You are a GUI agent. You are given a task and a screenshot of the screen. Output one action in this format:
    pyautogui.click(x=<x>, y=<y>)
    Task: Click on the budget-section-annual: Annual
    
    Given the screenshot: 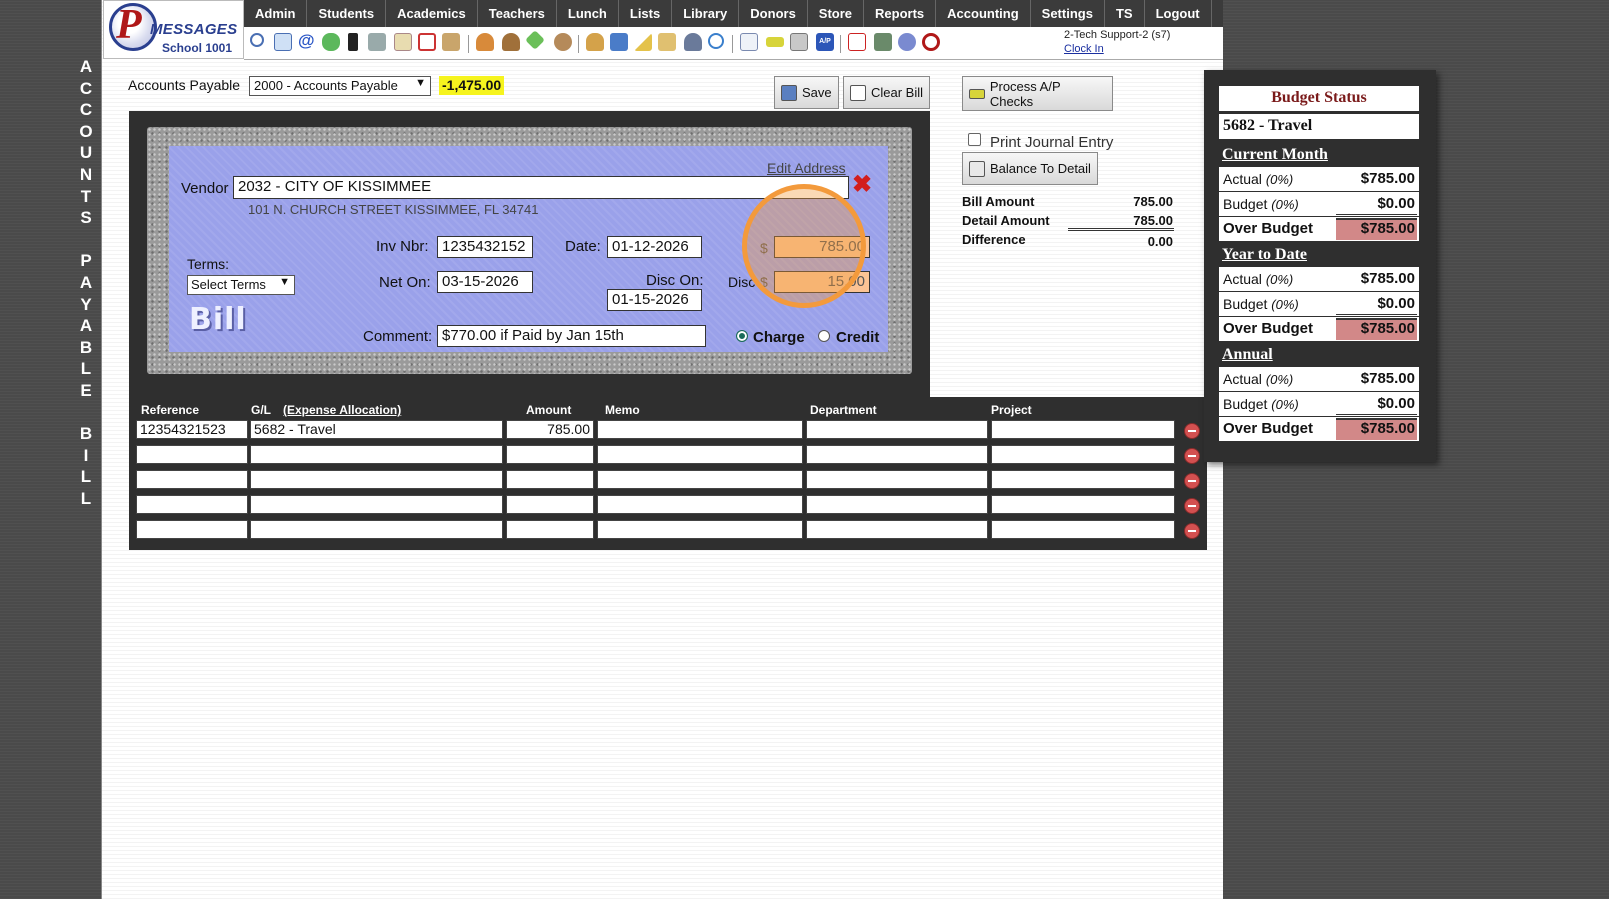 What is the action you would take?
    pyautogui.click(x=1247, y=355)
    